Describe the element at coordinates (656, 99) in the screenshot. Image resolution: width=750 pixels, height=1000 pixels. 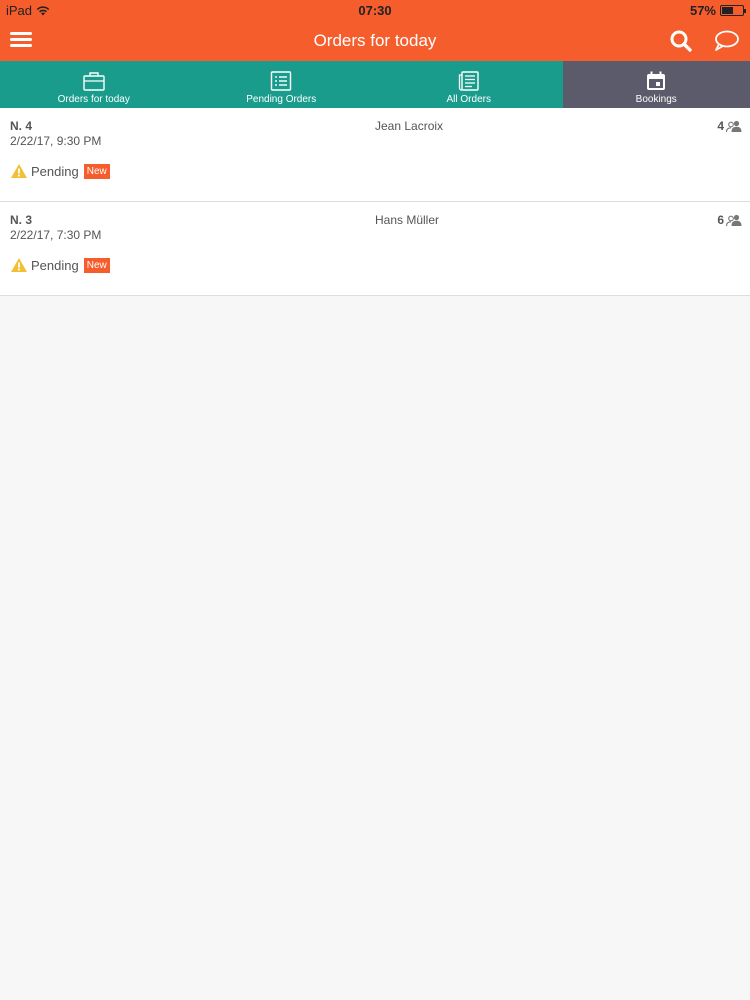
I see `tab-label: Bookings` at that location.